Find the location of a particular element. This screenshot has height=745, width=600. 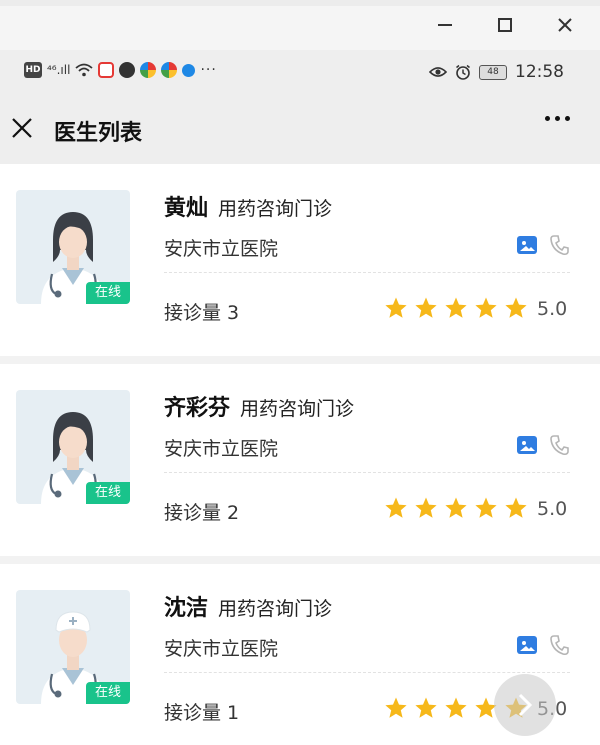

doctor-name: 黄灿 用药咨询门诊 is located at coordinates (248, 206).